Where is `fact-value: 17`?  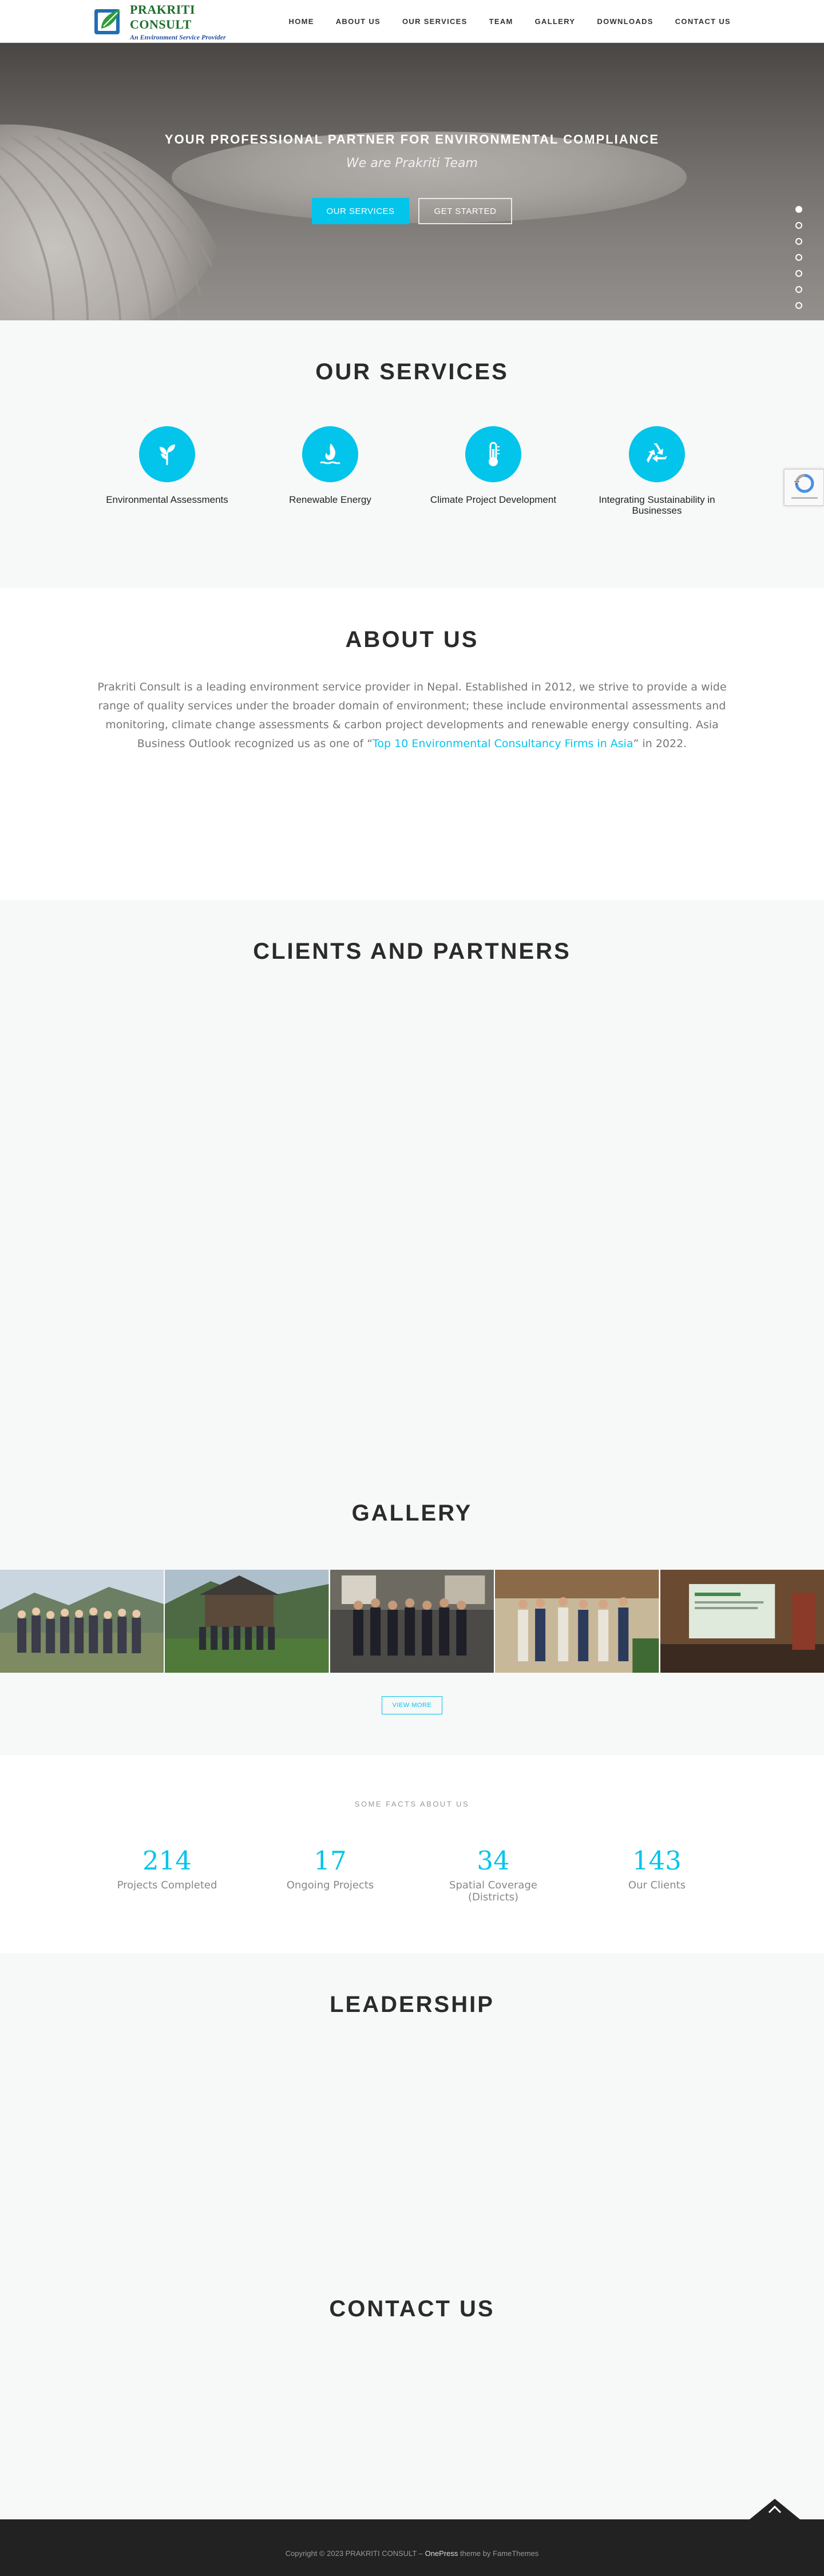
fact-value: 17 is located at coordinates (330, 1860).